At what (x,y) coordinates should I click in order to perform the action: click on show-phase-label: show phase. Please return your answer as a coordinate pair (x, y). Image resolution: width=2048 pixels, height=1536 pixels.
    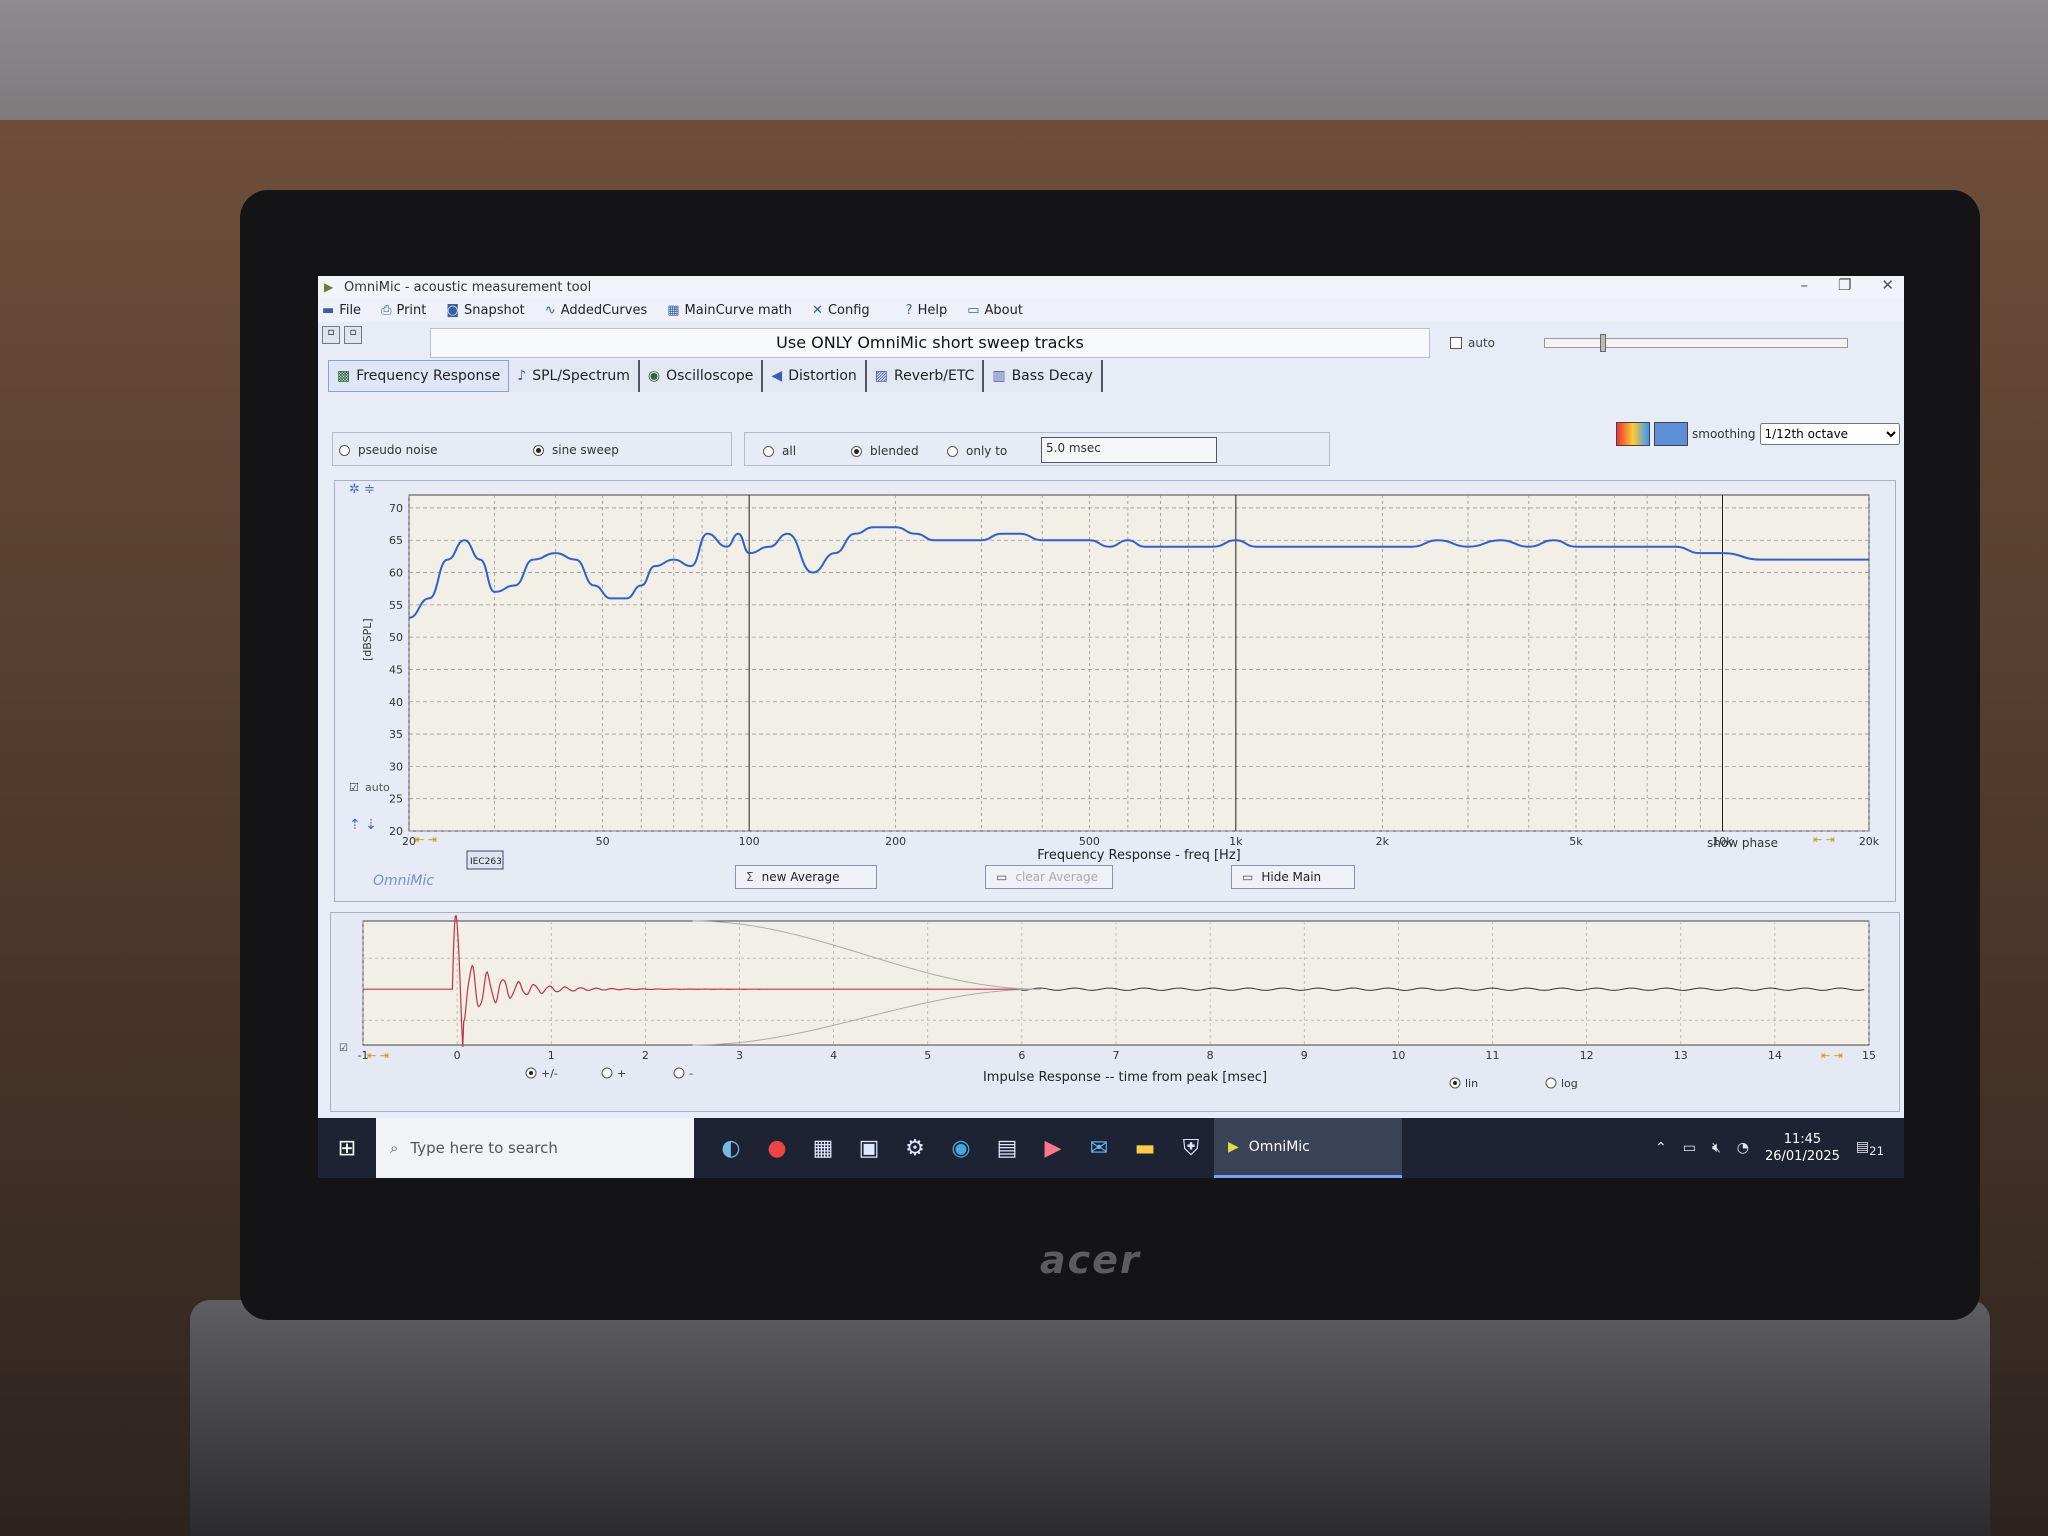
    Looking at the image, I should click on (1742, 843).